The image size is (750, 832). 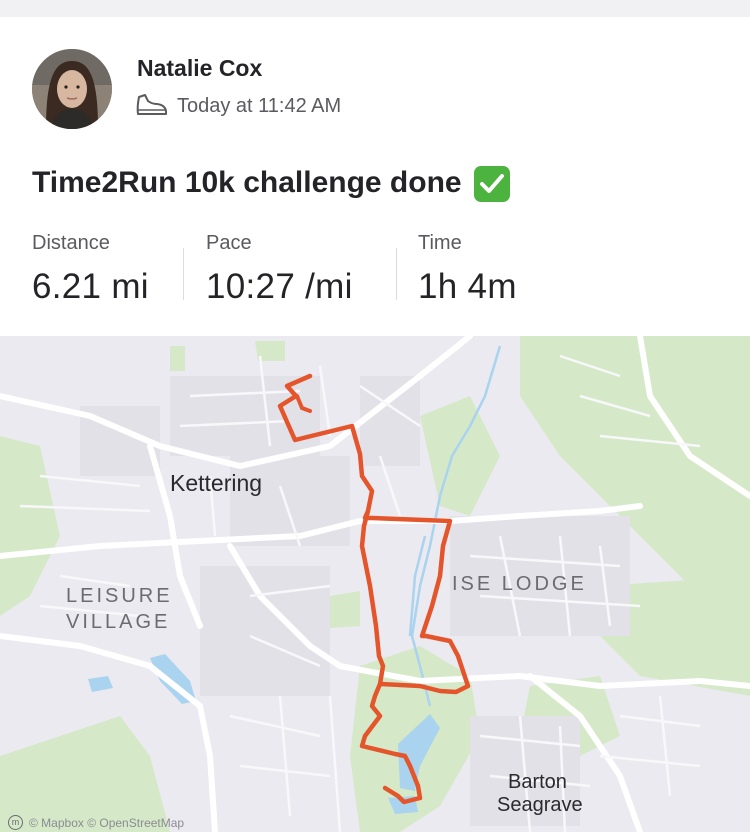 I want to click on activity-timestamp: Today at 11:42 AM, so click(x=259, y=105).